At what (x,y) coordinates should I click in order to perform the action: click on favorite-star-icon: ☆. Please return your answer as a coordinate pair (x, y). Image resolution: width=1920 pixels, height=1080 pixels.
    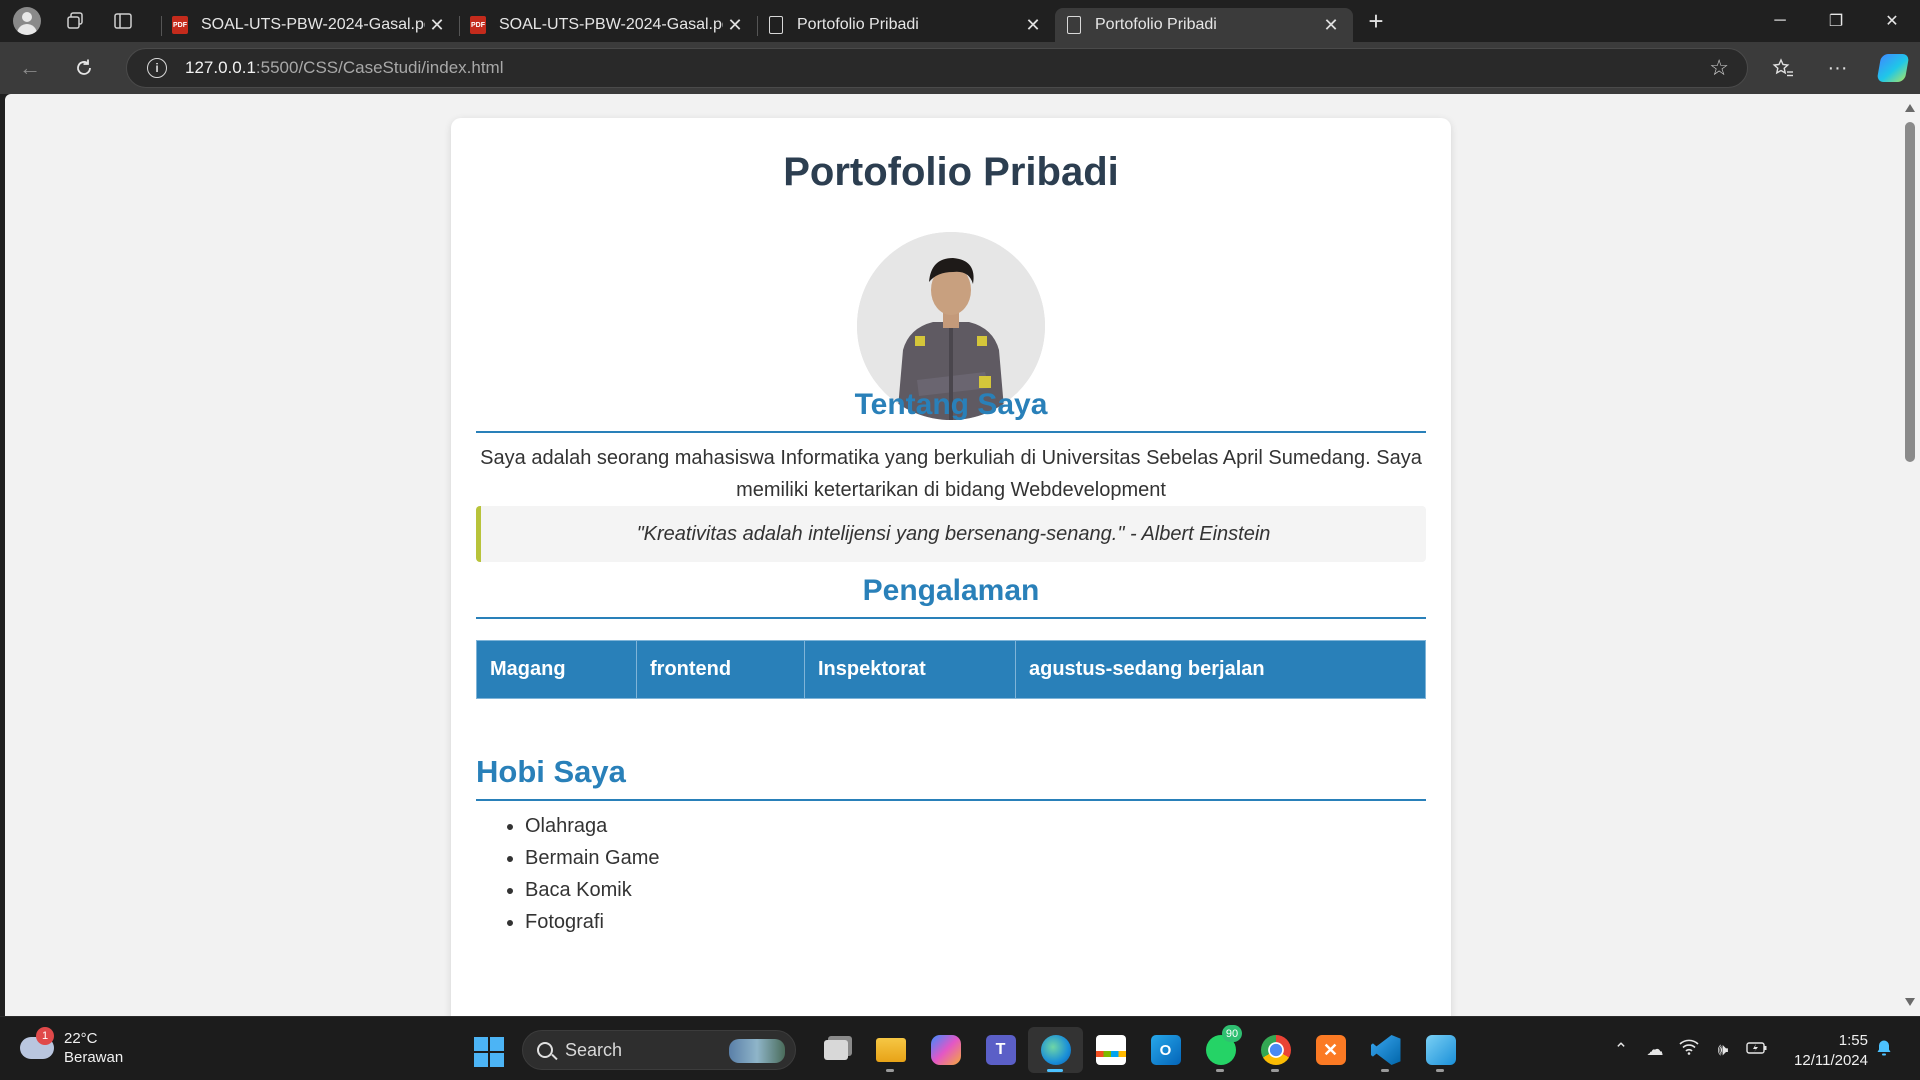
    Looking at the image, I should click on (1719, 68).